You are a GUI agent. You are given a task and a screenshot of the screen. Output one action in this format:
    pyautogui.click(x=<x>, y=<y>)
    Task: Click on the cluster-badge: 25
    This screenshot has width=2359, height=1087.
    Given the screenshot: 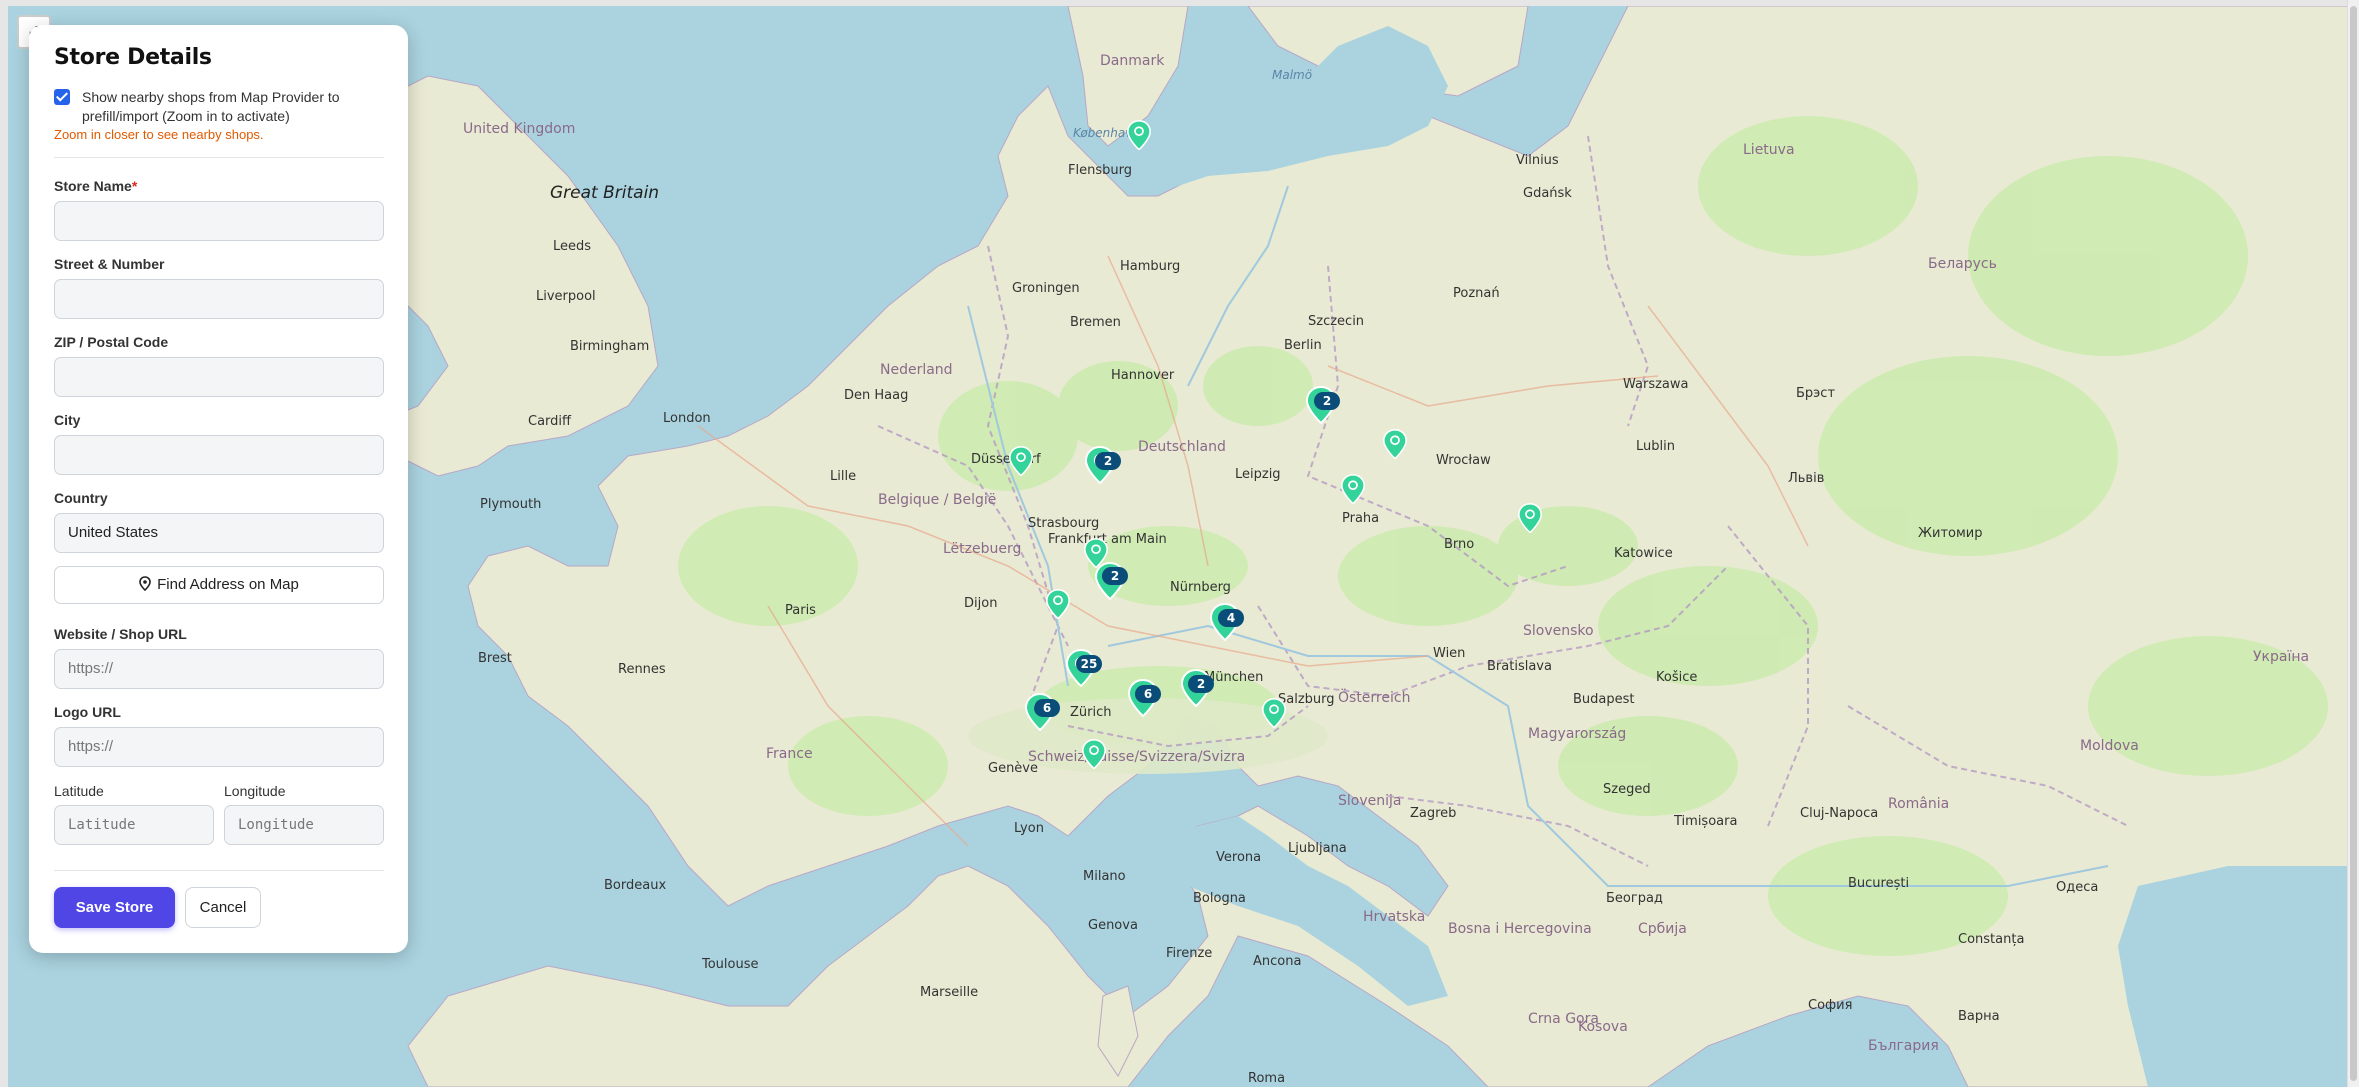 What is the action you would take?
    pyautogui.click(x=1089, y=664)
    